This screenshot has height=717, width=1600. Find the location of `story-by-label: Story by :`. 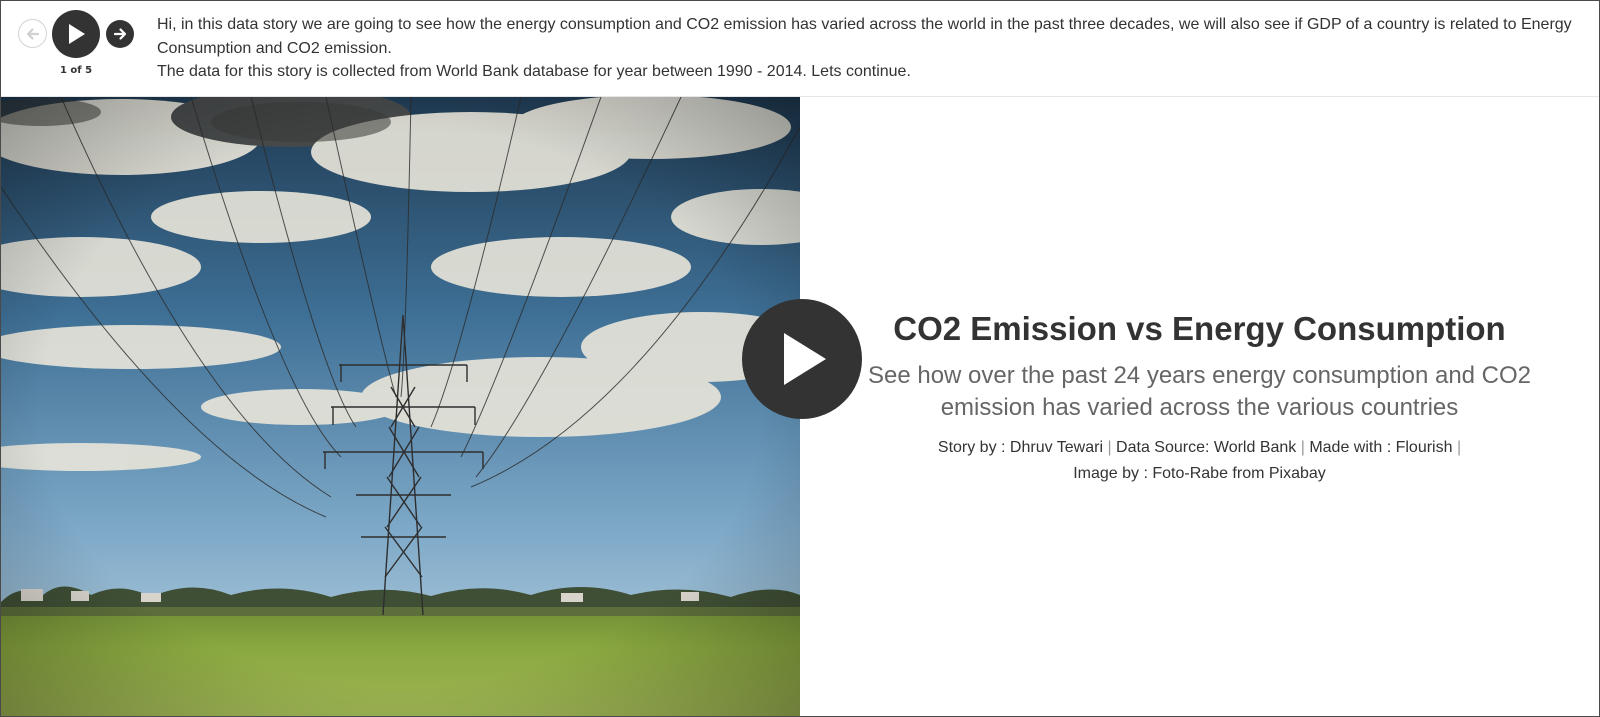

story-by-label: Story by : is located at coordinates (973, 447).